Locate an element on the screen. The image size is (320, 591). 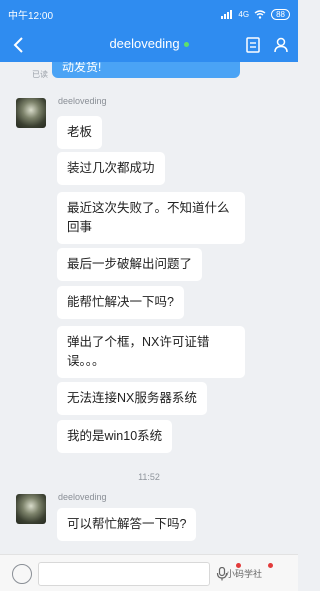
battery-icon: 88 is located at coordinates (280, 14).